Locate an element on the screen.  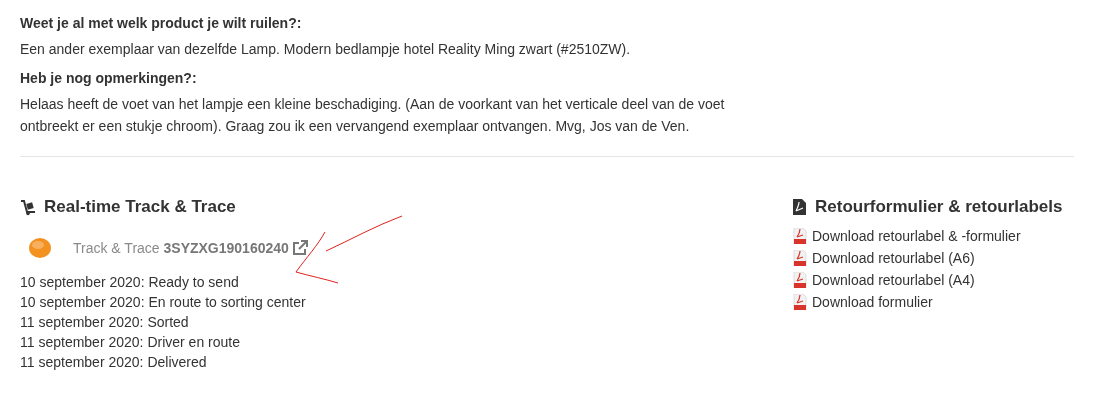
tracking-event: 10 september 2020: En route to sorting center is located at coordinates (163, 302).